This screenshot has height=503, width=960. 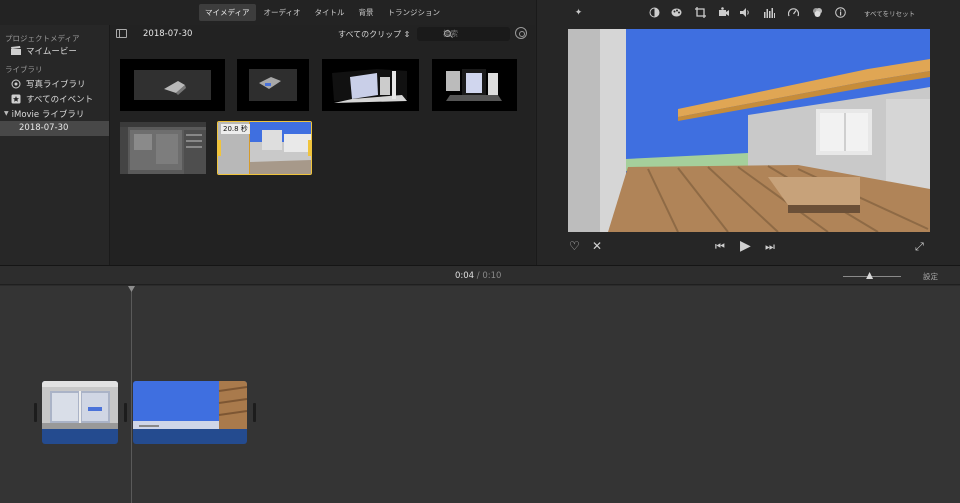 What do you see at coordinates (309, 148) in the screenshot?
I see `clip-trim-handle-right` at bounding box center [309, 148].